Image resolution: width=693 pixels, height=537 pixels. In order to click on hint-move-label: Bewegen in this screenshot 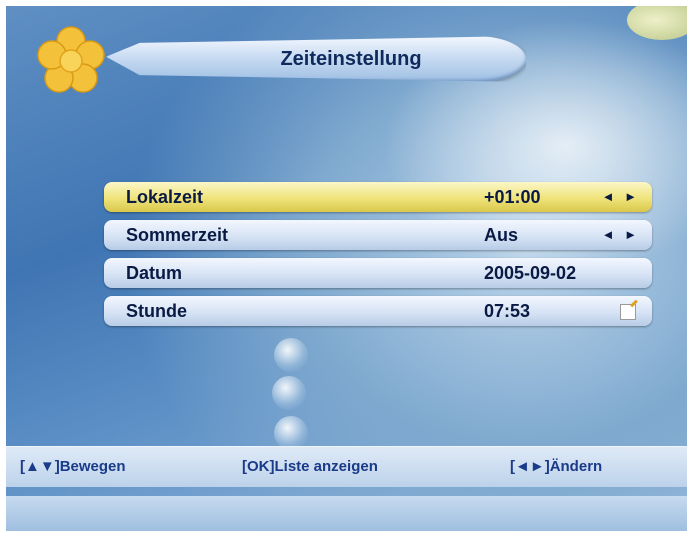, I will do `click(92, 466)`.